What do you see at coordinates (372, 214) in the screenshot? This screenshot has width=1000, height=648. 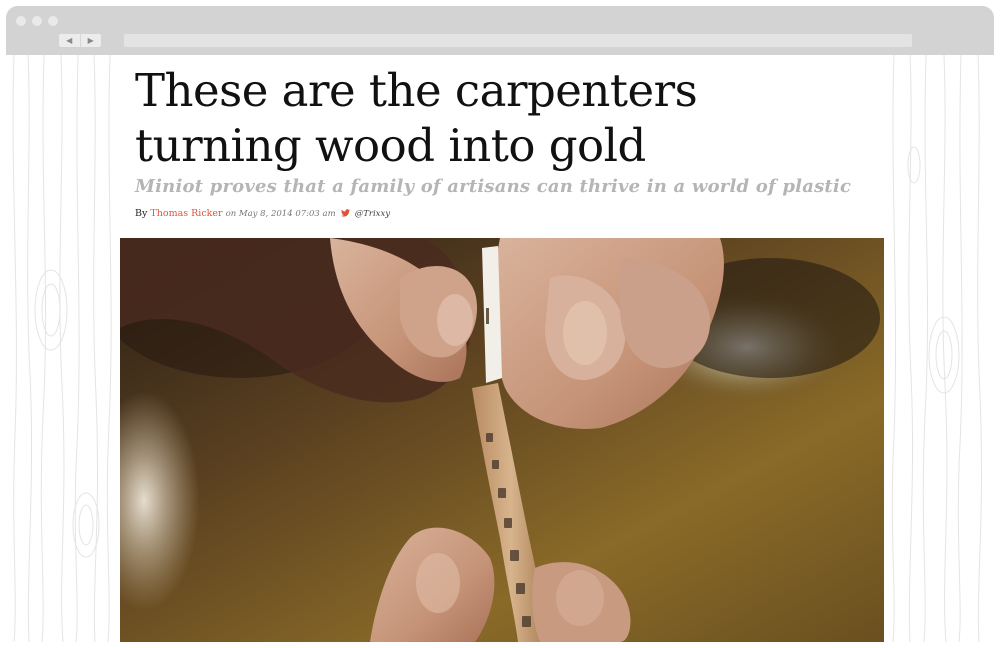 I see `twitter-handle-link: @Trixxy` at bounding box center [372, 214].